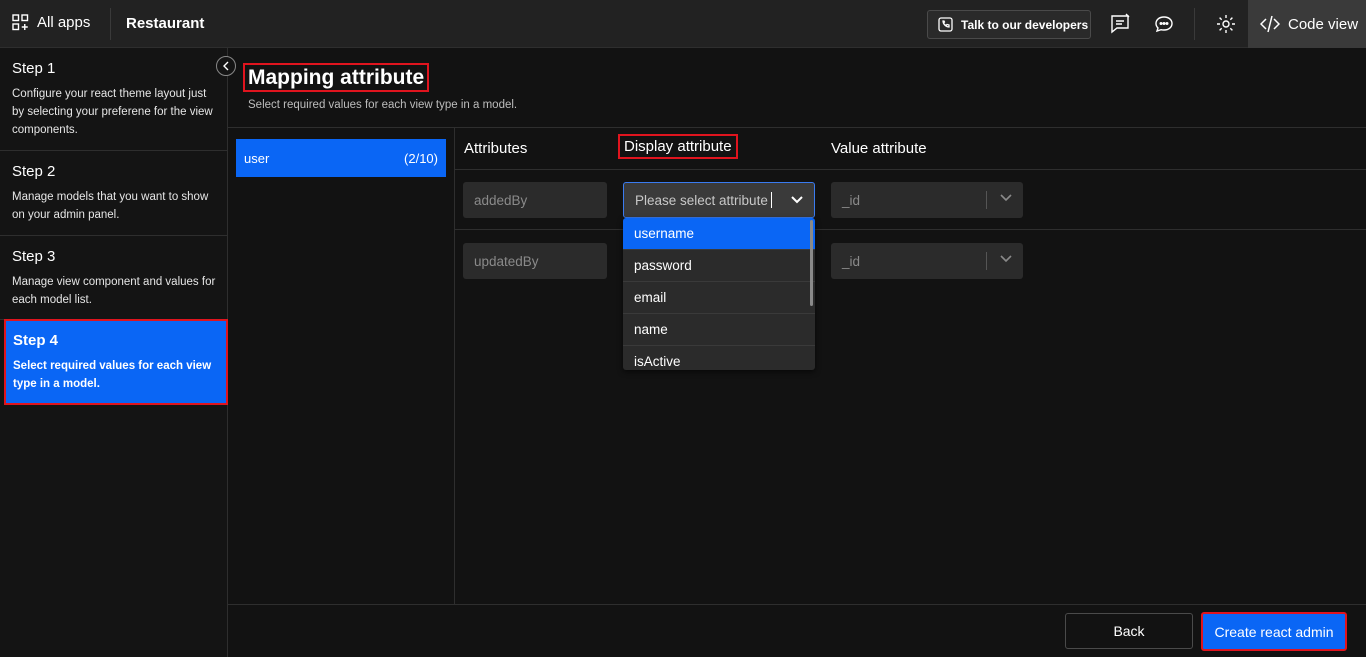 The image size is (1366, 657). I want to click on dropdown-option: password, so click(719, 266).